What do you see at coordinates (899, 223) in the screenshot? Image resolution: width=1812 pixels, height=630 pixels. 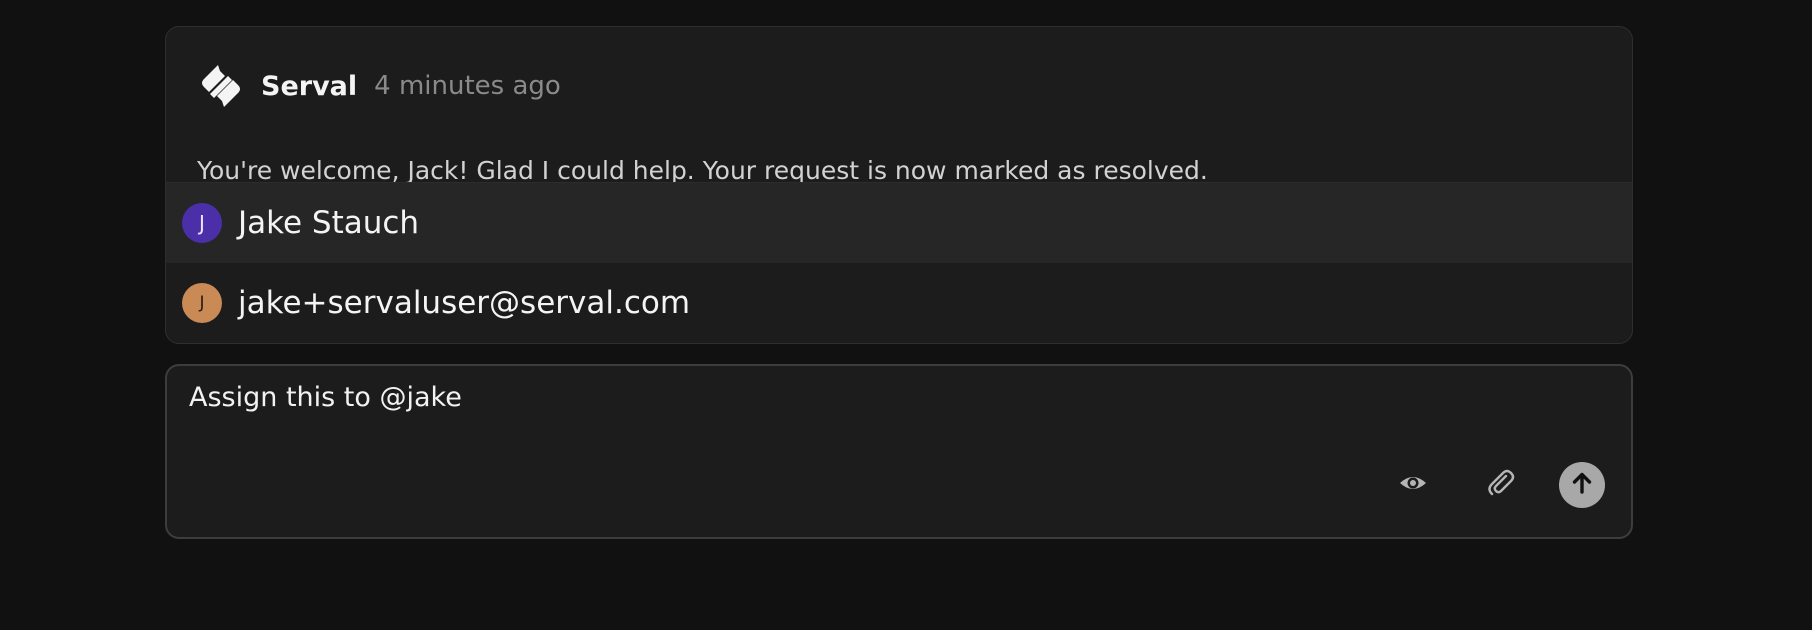 I see `mention-option-jake-stauch: J Jake Stauch` at bounding box center [899, 223].